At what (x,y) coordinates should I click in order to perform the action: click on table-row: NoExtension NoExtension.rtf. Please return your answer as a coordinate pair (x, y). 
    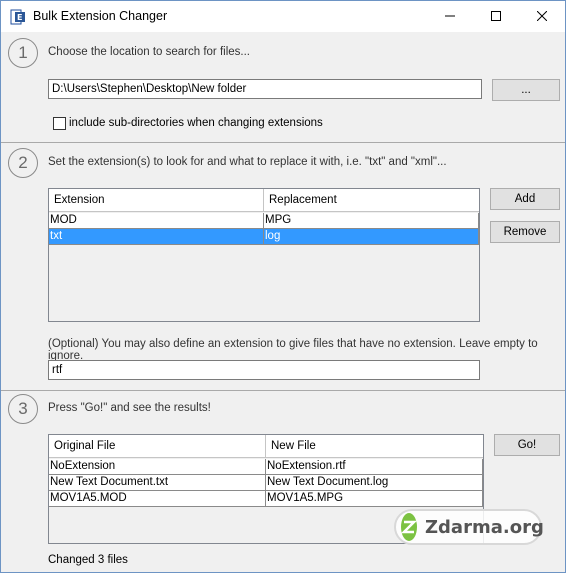
    Looking at the image, I should click on (266, 467).